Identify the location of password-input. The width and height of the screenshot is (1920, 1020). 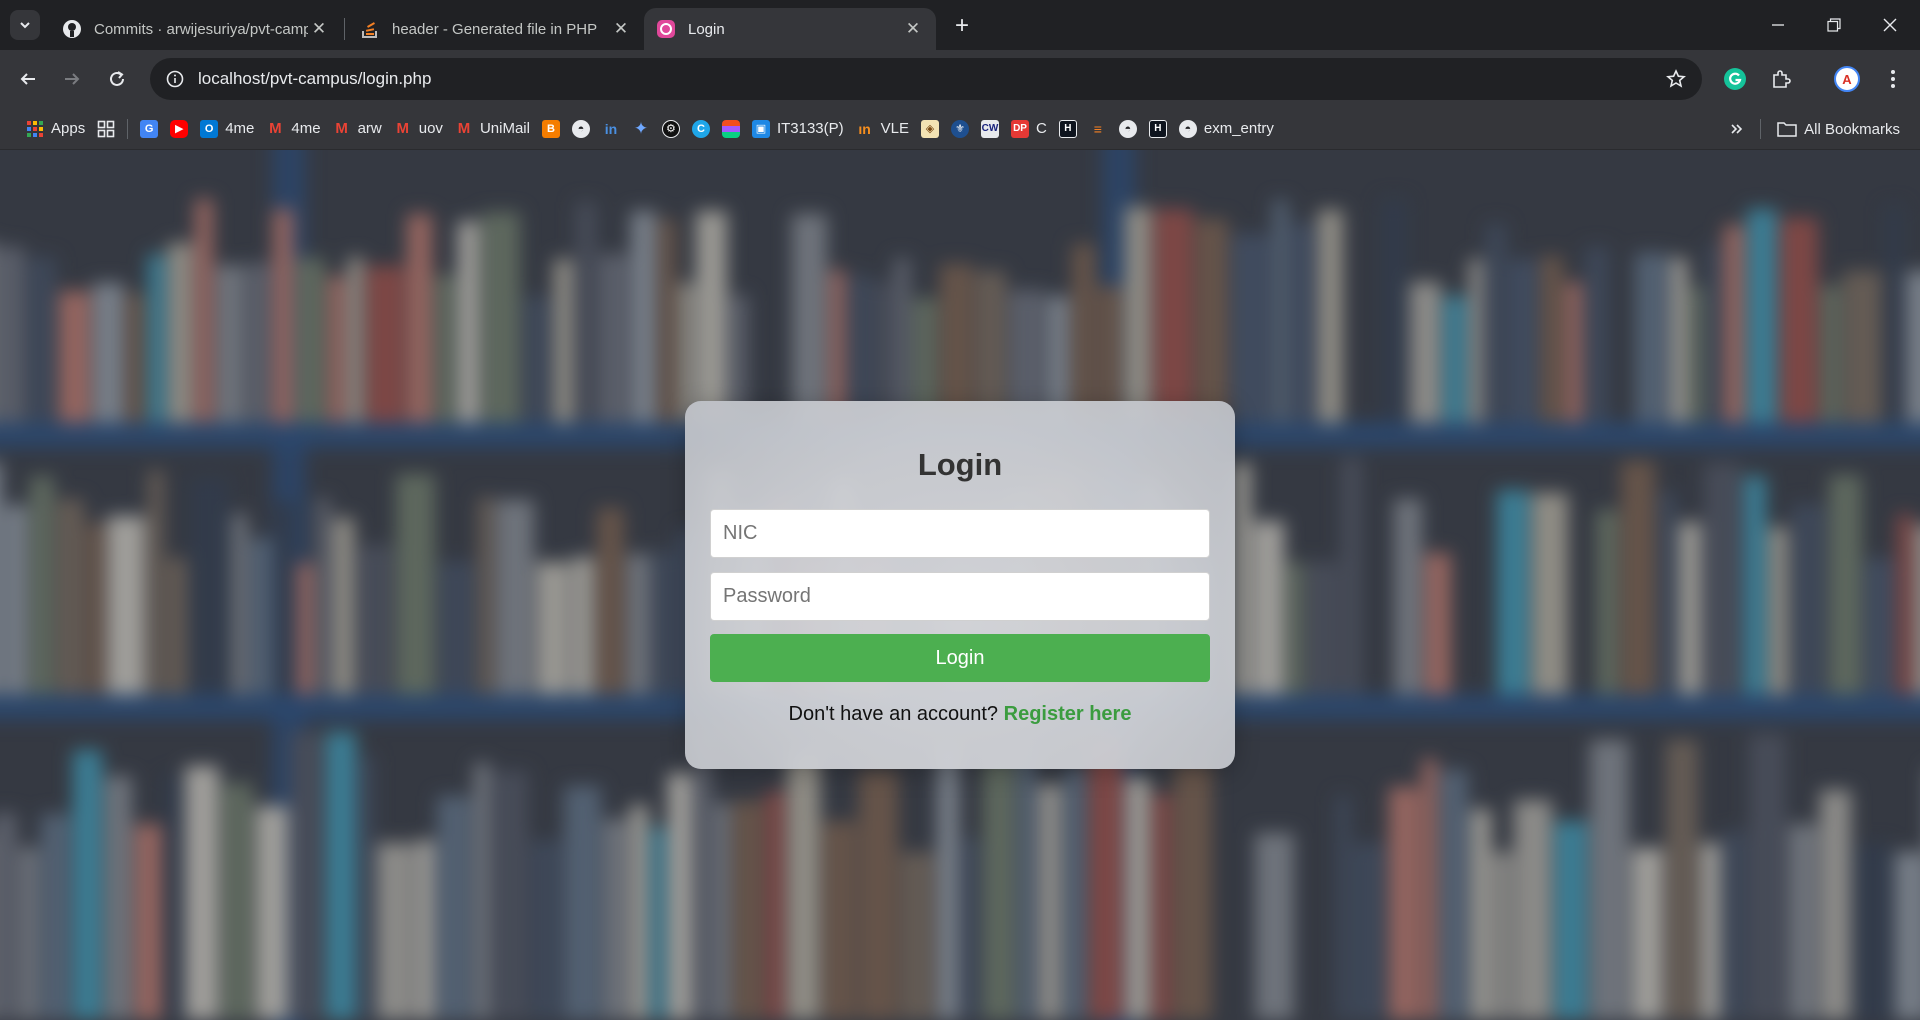
(960, 596).